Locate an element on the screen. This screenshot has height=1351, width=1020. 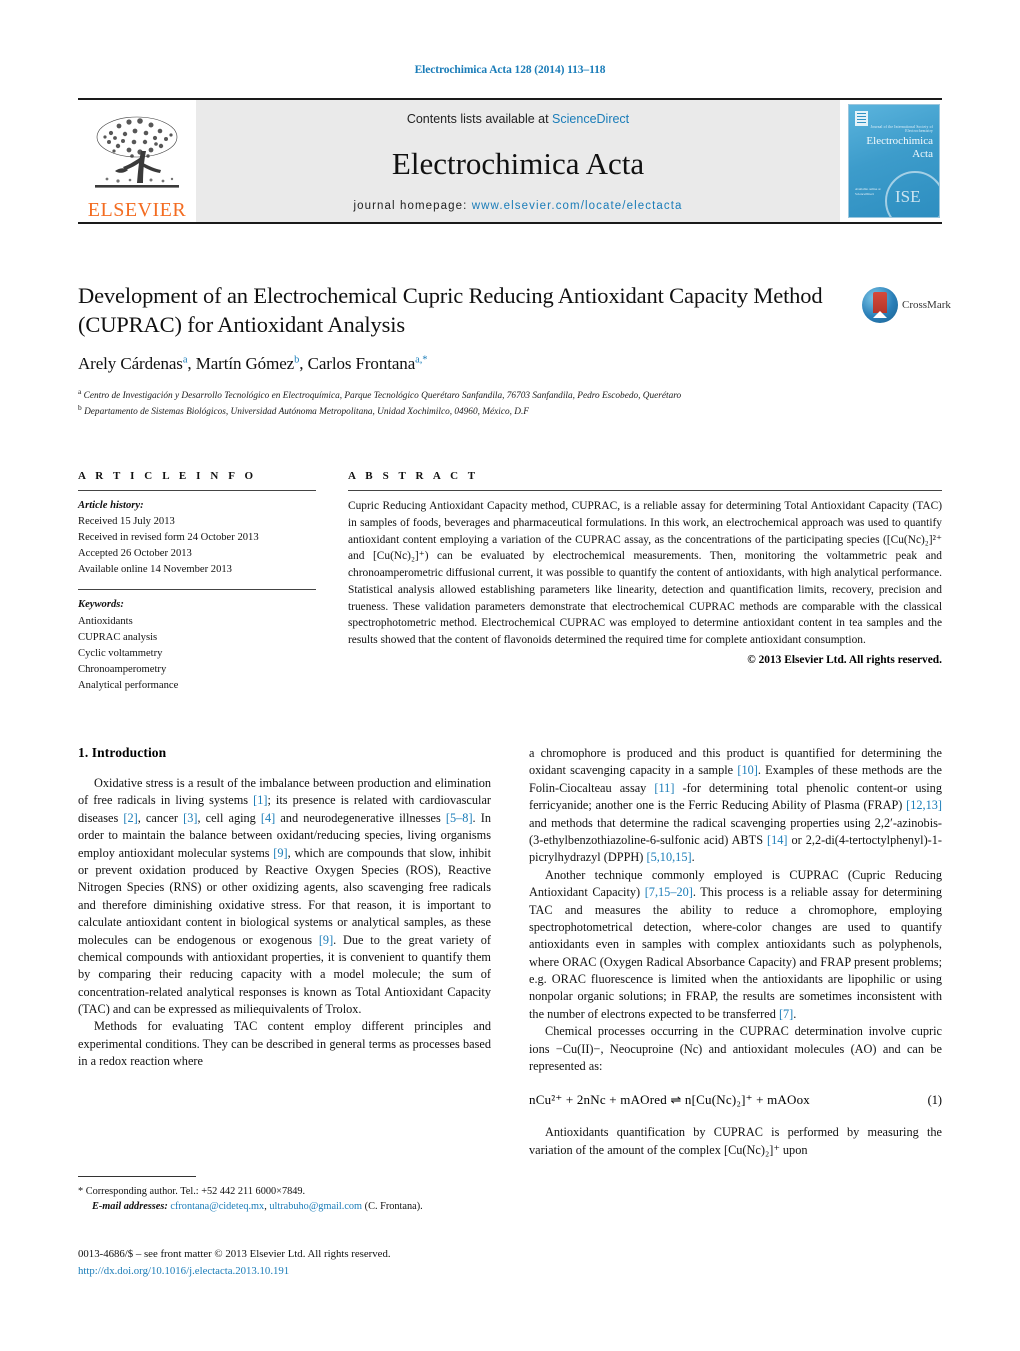
author-item: Martín Gómezb is located at coordinates (248, 363).